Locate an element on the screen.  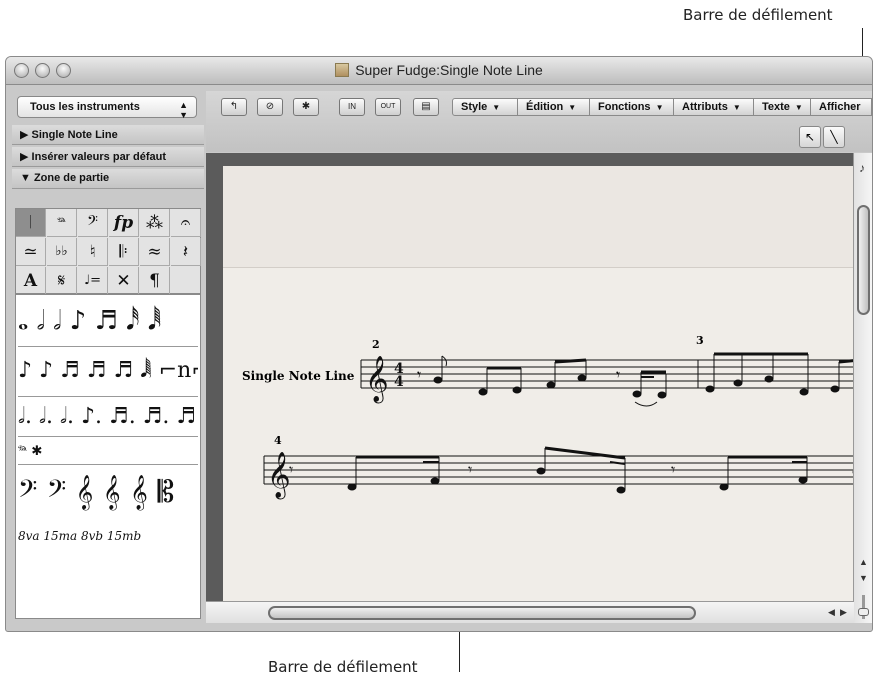
note-row-clefs: 𝄢 𝄢 𝄞 𝄞 𝄞 𝄡 is located at coordinates (108, 494).